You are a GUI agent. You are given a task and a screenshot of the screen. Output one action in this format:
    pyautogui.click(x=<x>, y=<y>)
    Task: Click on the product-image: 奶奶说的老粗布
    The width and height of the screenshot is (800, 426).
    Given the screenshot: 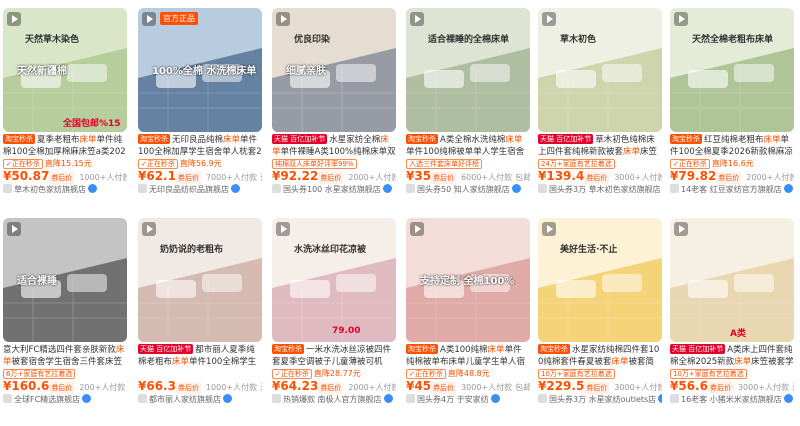 What is the action you would take?
    pyautogui.click(x=200, y=280)
    